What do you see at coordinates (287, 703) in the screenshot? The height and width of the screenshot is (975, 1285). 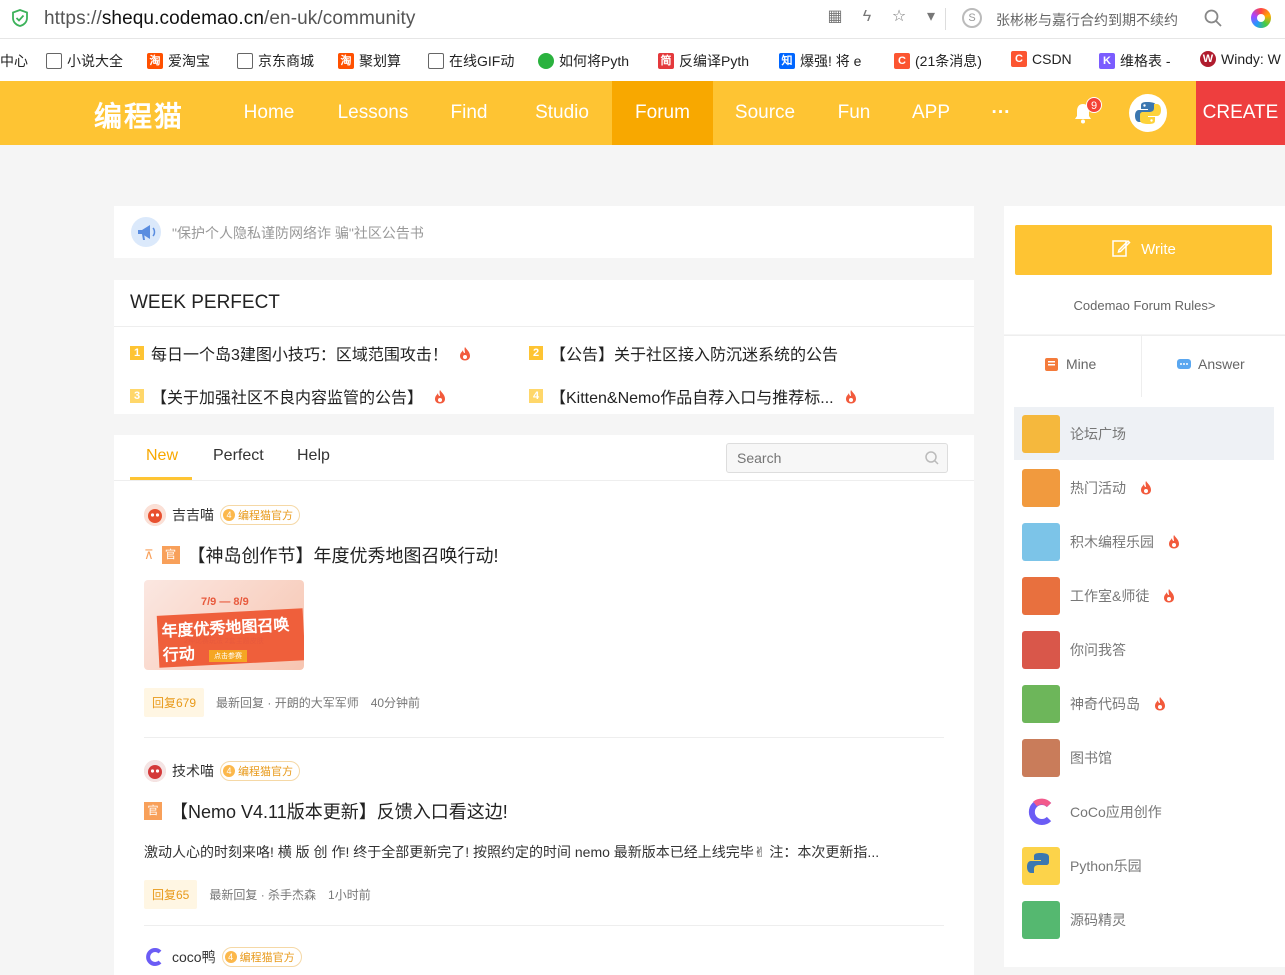 I see `last-reply: 最新回复 · 开朗的大军军师` at bounding box center [287, 703].